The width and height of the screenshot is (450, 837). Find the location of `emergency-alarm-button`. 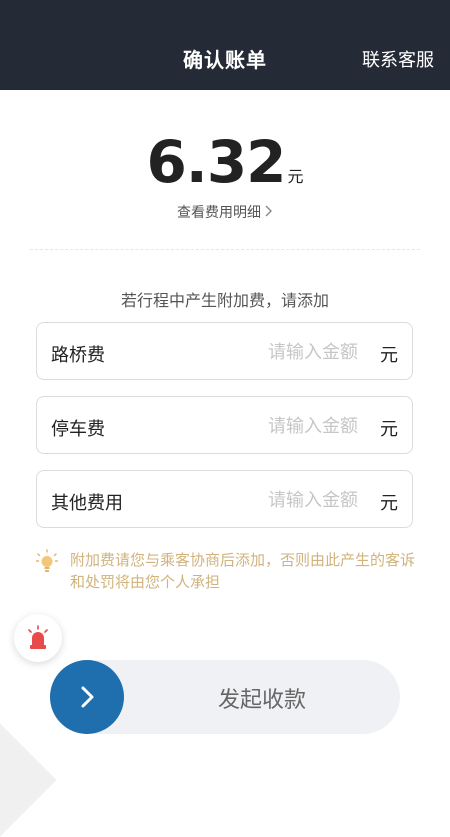

emergency-alarm-button is located at coordinates (38, 638).